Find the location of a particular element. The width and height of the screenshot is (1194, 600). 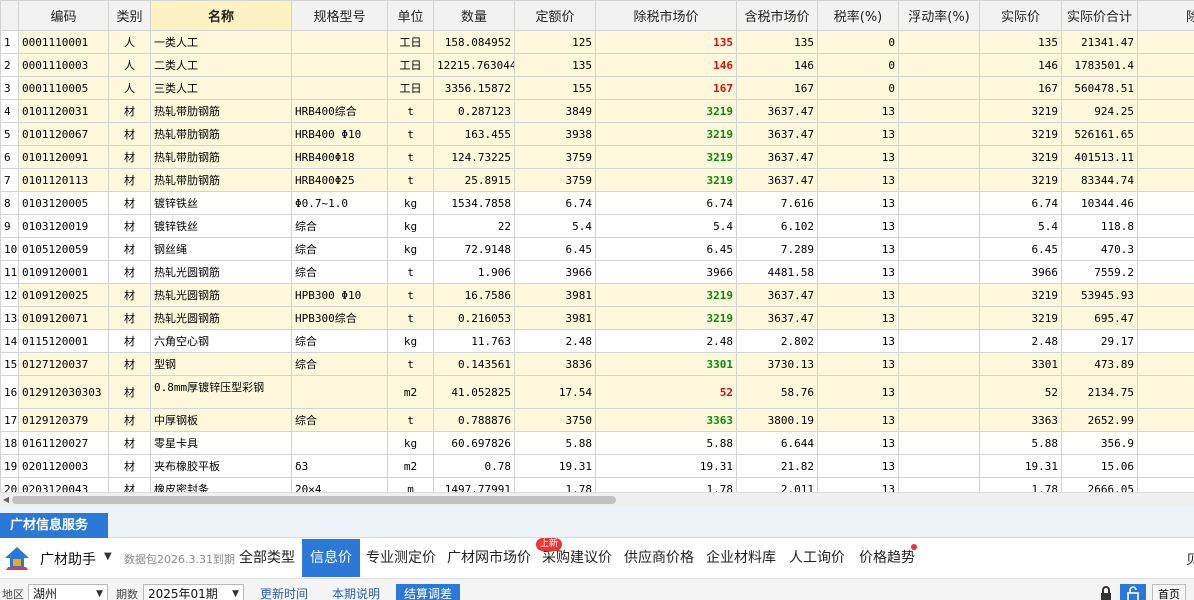

tab-labor-inquiry: 人工询价 is located at coordinates (817, 558).